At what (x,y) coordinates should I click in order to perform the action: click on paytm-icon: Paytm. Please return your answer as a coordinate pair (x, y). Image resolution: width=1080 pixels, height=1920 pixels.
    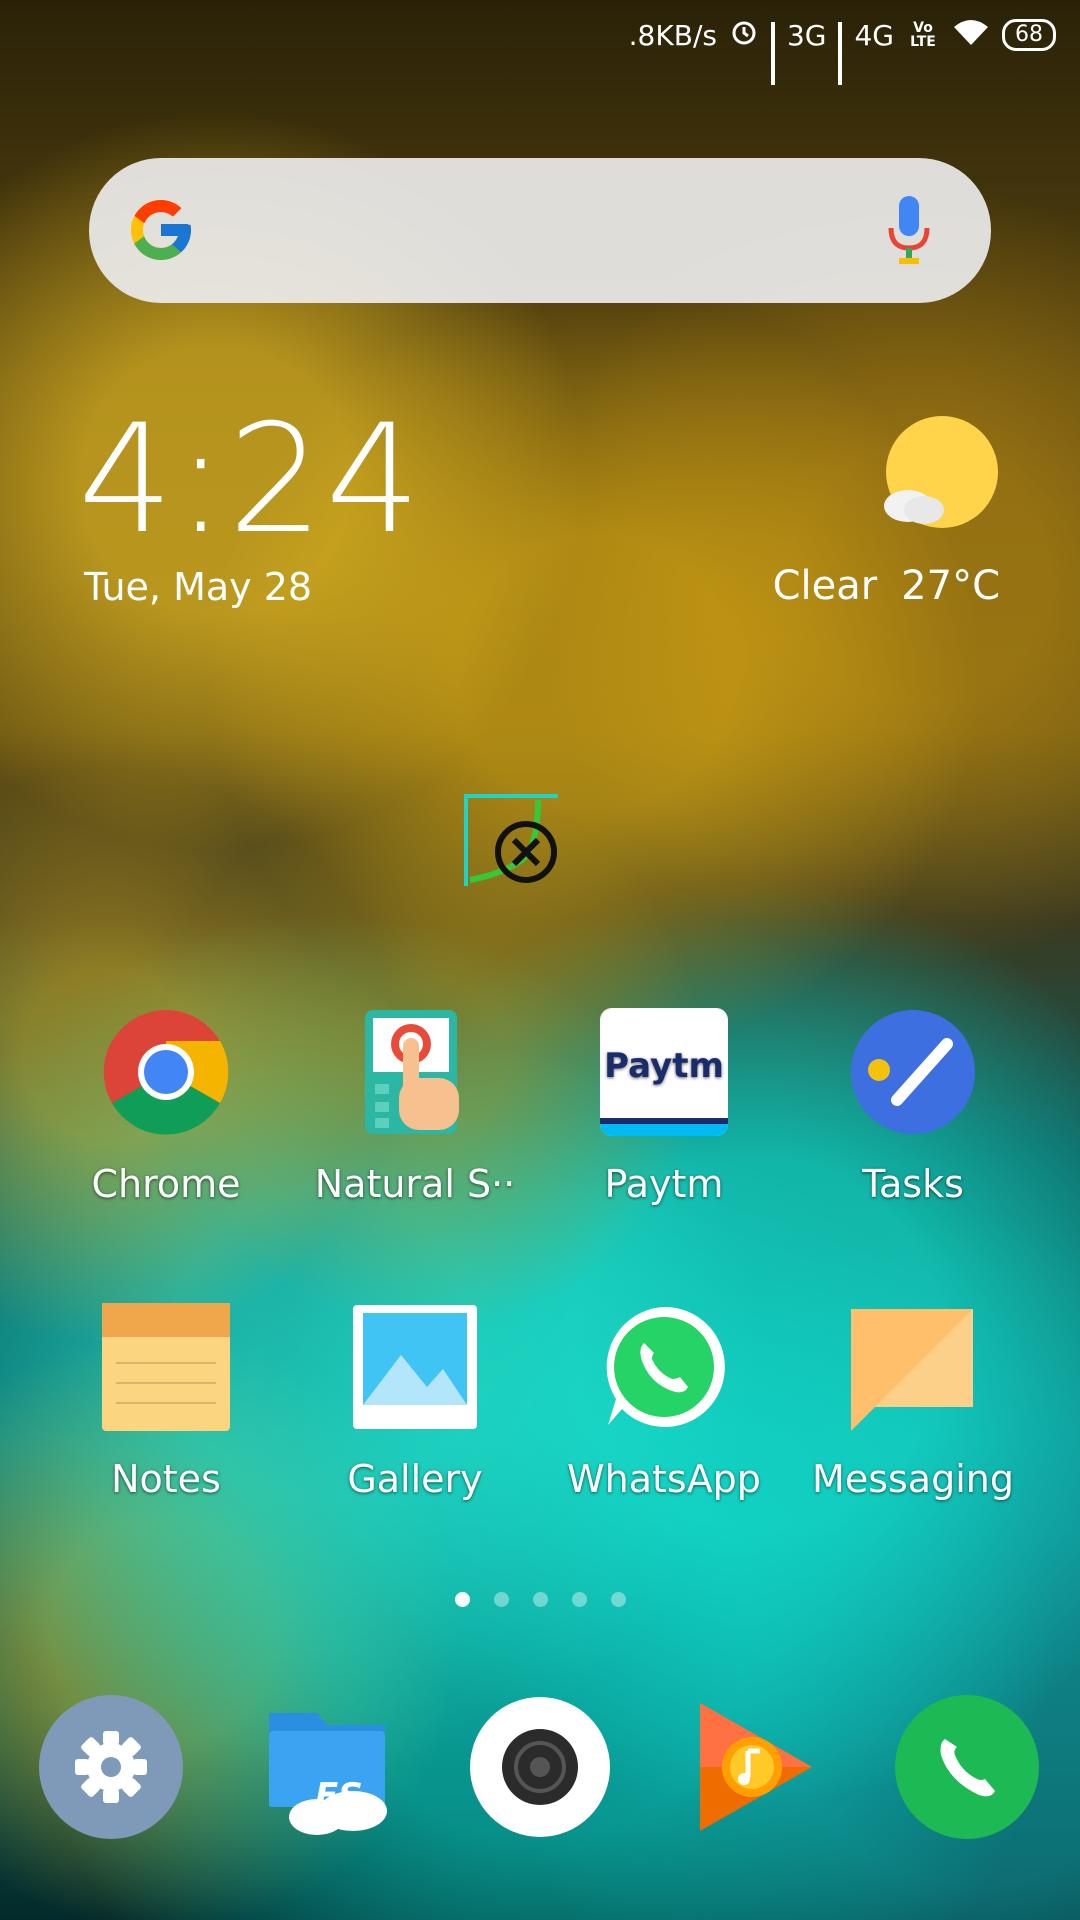
    Looking at the image, I should click on (664, 1072).